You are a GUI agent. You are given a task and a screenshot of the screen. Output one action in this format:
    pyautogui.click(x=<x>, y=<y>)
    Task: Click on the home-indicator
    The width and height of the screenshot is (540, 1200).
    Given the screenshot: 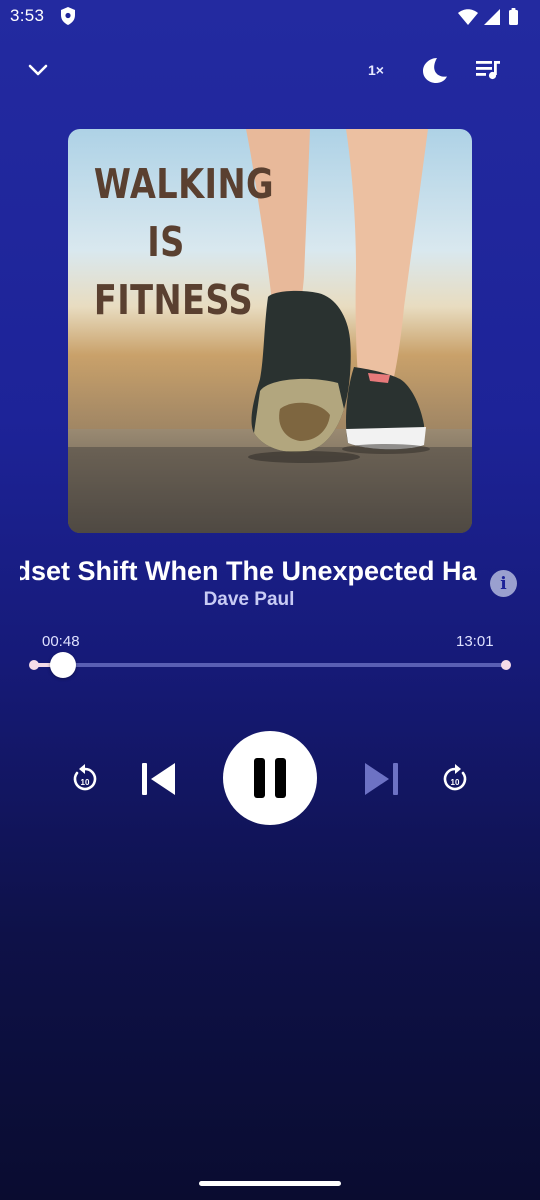 What is the action you would take?
    pyautogui.click(x=270, y=1183)
    